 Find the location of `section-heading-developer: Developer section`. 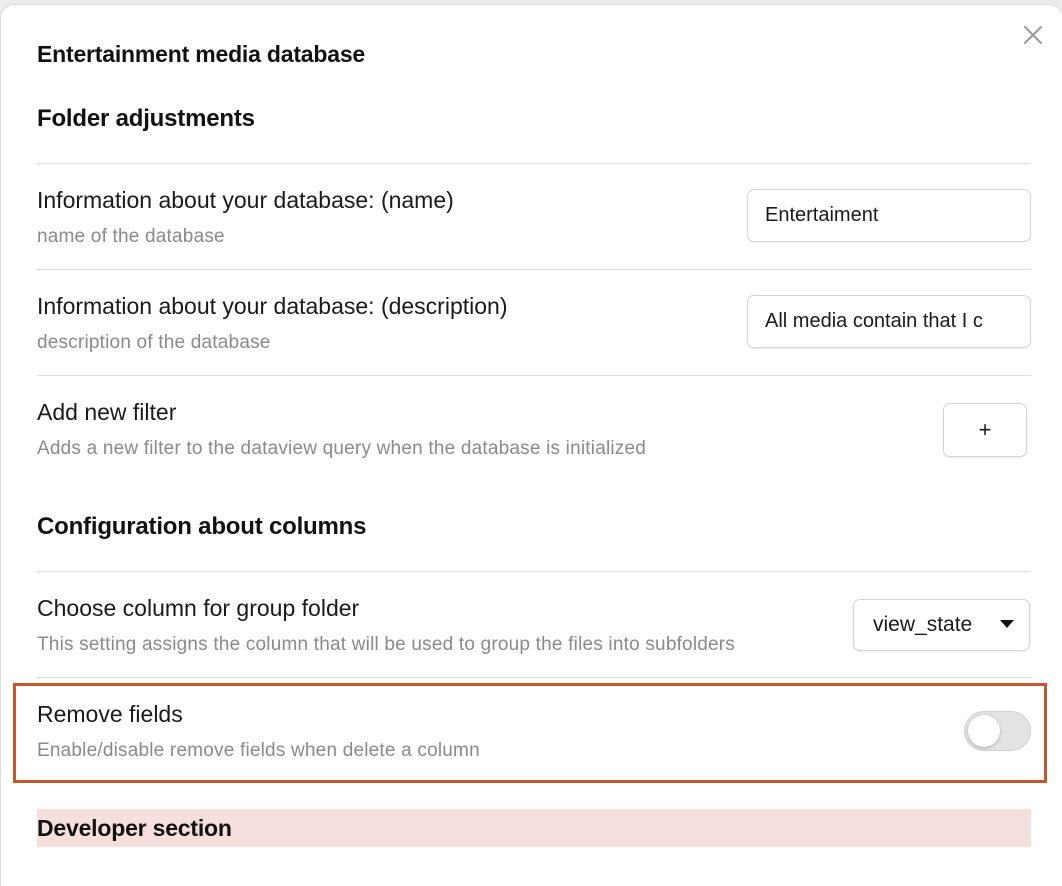

section-heading-developer: Developer section is located at coordinates (134, 828).